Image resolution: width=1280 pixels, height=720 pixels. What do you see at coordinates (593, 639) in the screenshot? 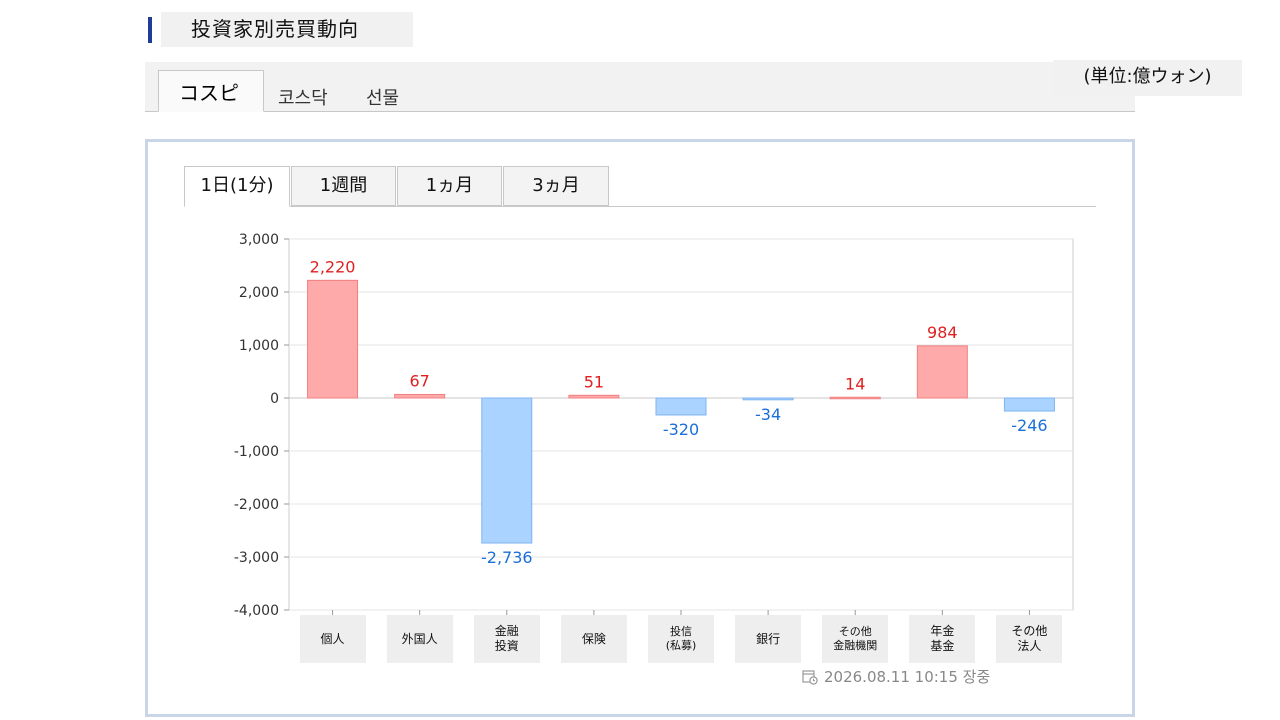
I see `x-category-label: 保険` at bounding box center [593, 639].